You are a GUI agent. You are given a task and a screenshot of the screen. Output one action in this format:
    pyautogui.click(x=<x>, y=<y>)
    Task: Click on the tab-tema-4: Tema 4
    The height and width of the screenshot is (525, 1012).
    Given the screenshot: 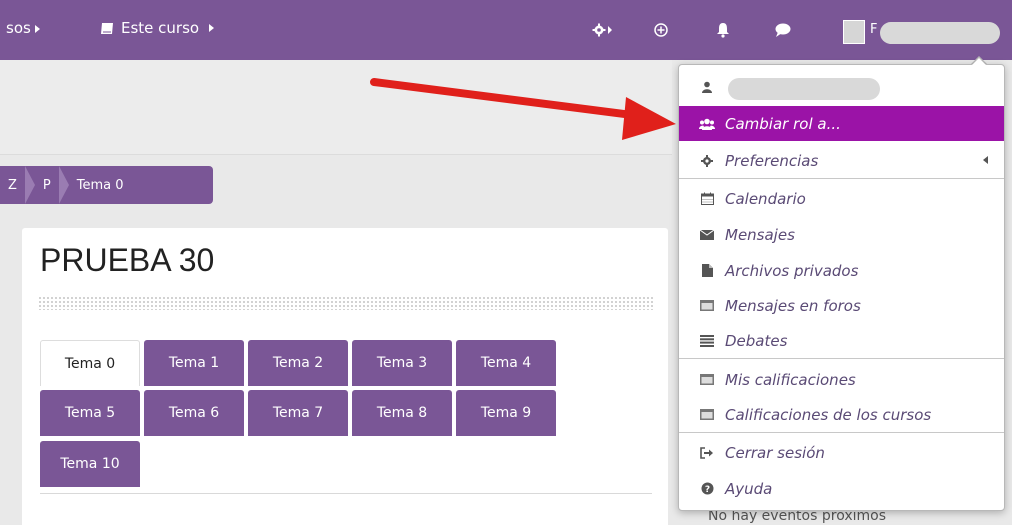 What is the action you would take?
    pyautogui.click(x=506, y=363)
    